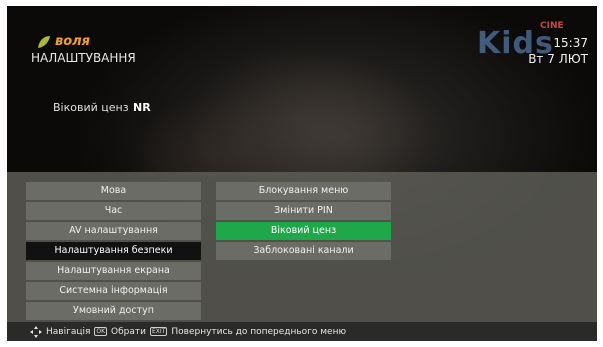 This screenshot has width=603, height=347. What do you see at coordinates (259, 331) in the screenshot?
I see `footer-back-label: Повернутись до попереднього меню` at bounding box center [259, 331].